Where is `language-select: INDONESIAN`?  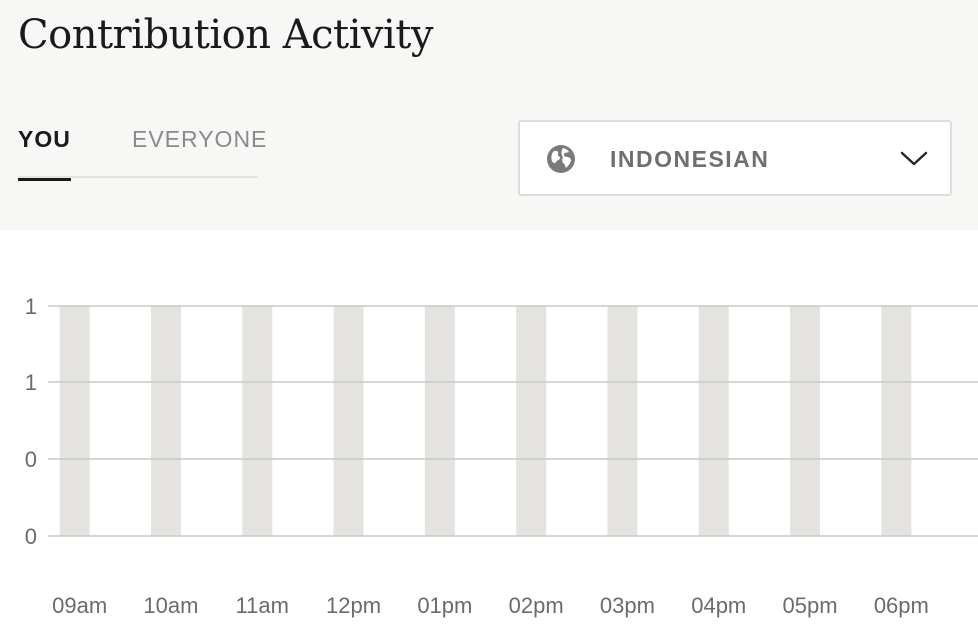 language-select: INDONESIAN is located at coordinates (735, 158).